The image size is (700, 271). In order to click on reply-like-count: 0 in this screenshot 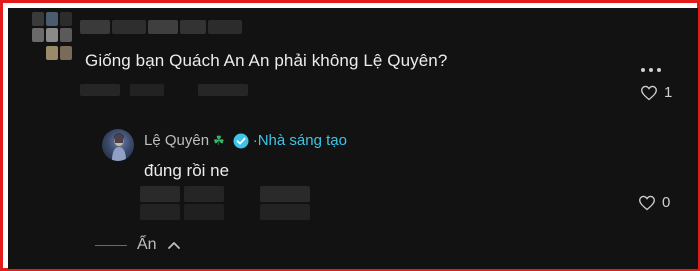, I will do `click(666, 202)`.